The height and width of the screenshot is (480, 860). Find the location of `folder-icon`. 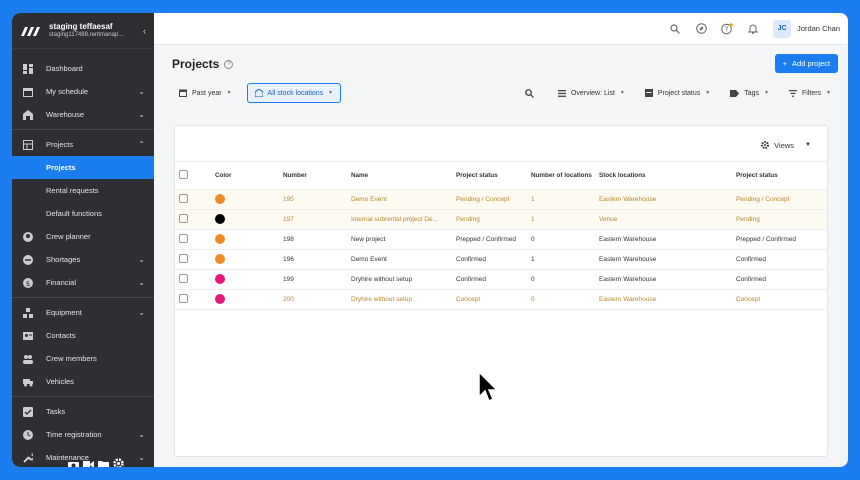

folder-icon is located at coordinates (103, 461).